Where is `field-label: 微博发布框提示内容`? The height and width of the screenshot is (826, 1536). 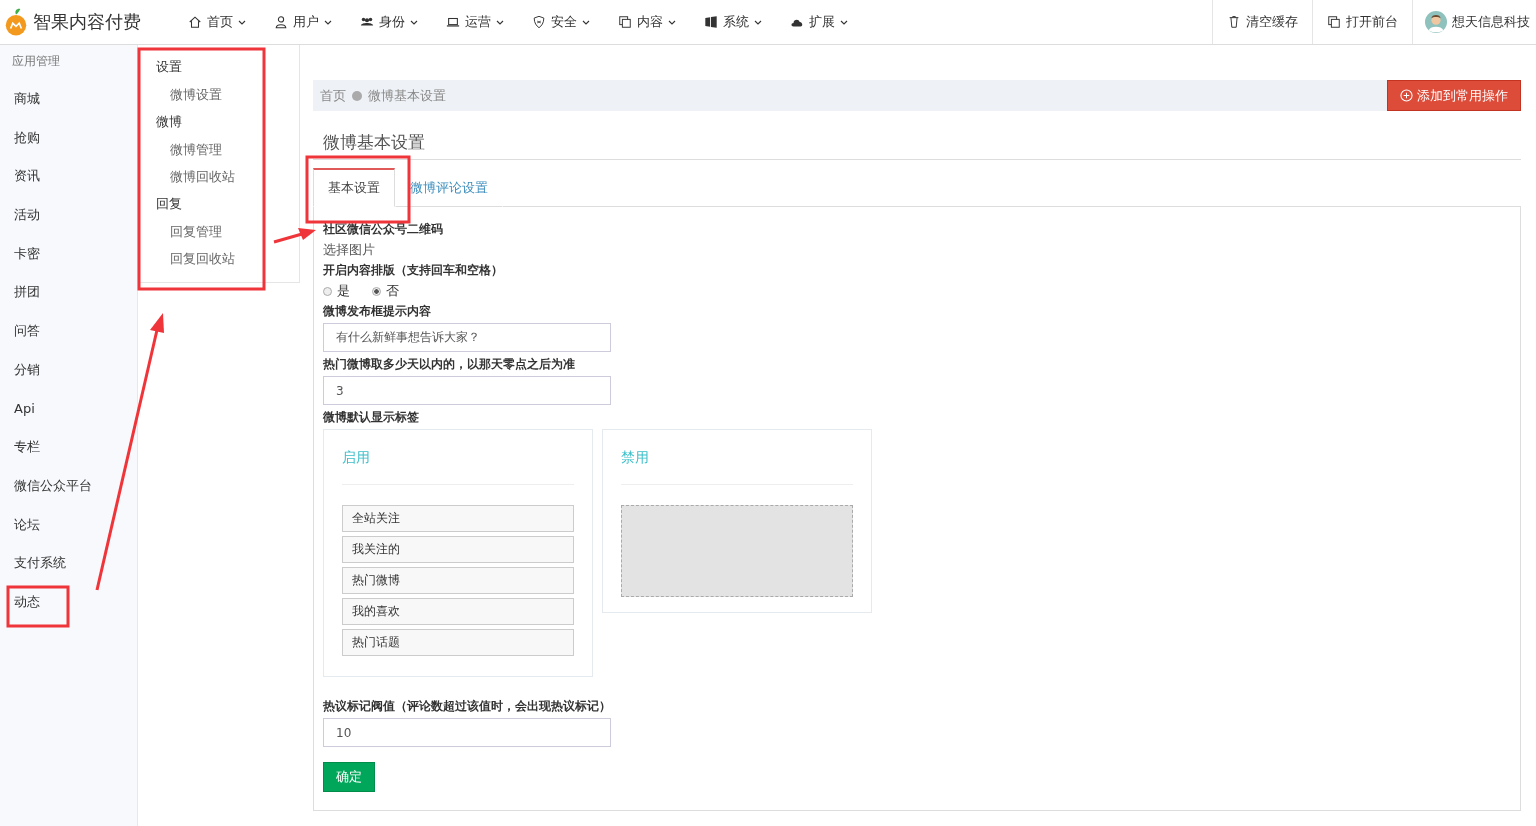 field-label: 微博发布框提示内容 is located at coordinates (377, 311).